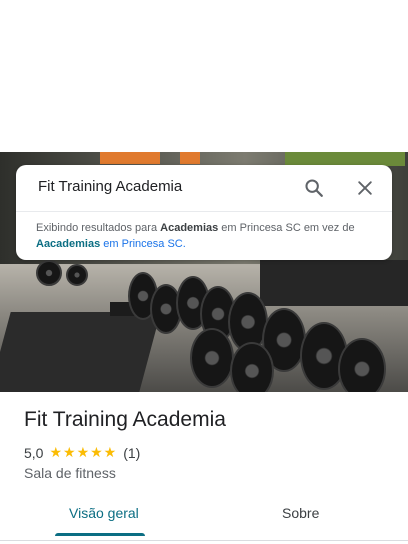 Image resolution: width=408 pixels, height=544 pixels. Describe the element at coordinates (189, 228) in the screenshot. I see `notice-shown-term: Academias` at that location.